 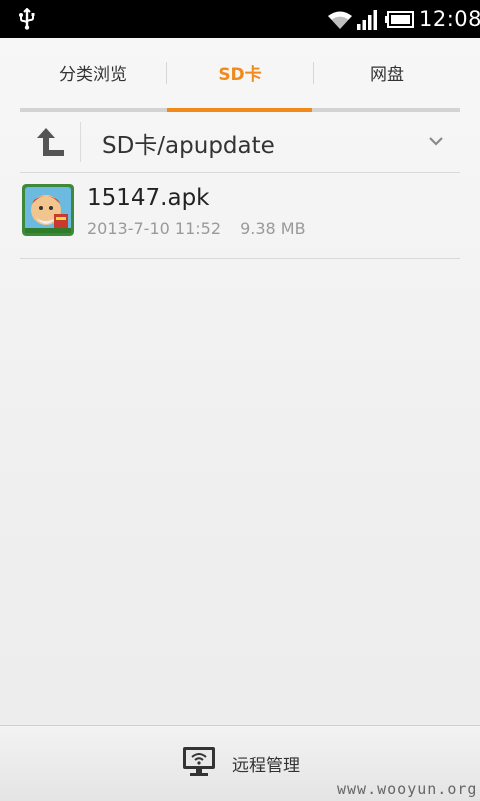 I want to click on current-path: SD卡/apupdate, so click(x=188, y=143).